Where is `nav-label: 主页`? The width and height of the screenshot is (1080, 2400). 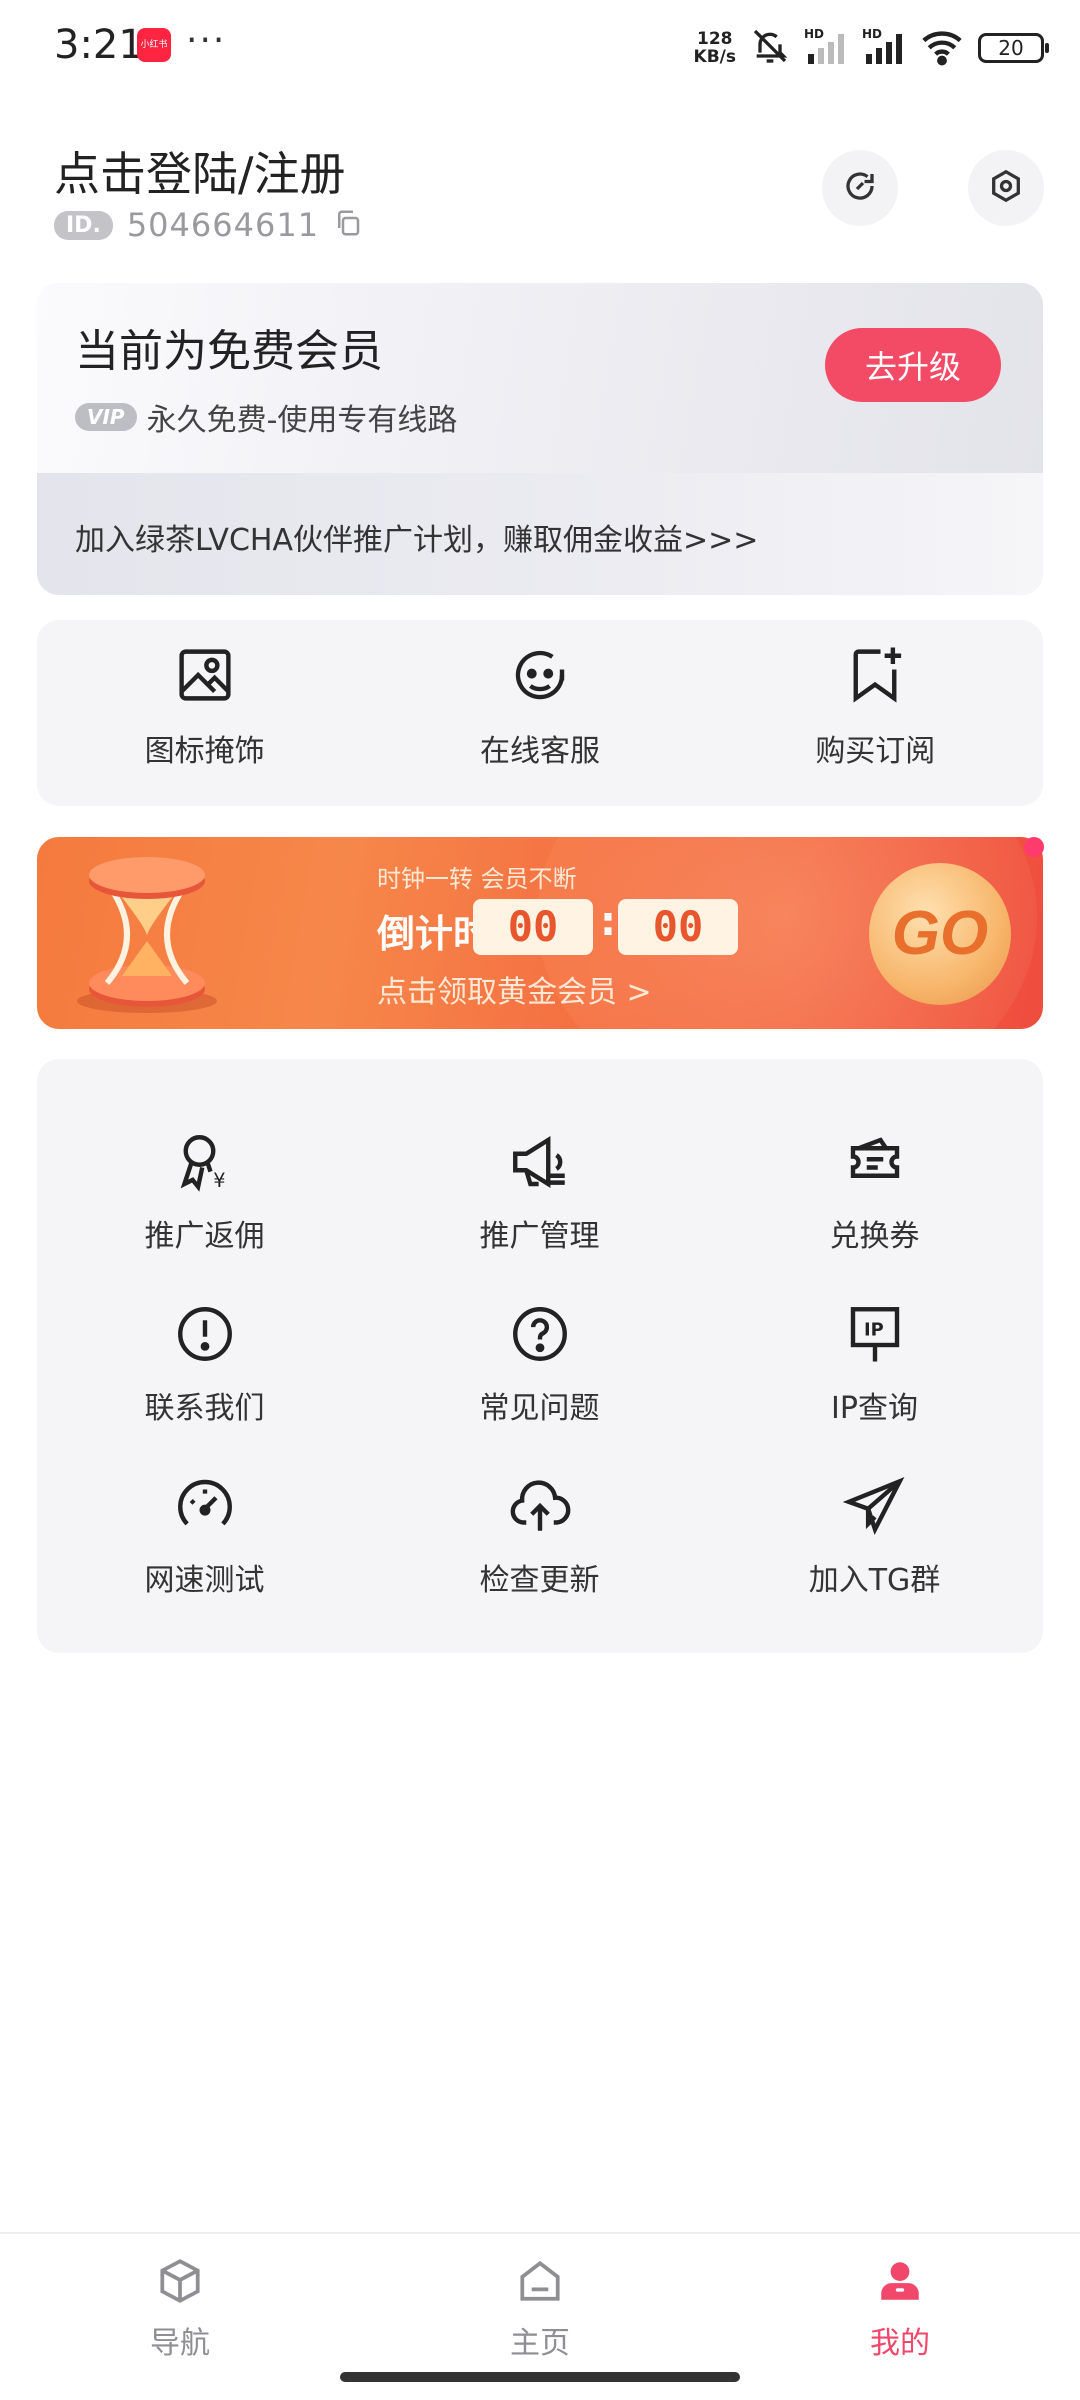
nav-label: 主页 is located at coordinates (540, 2343).